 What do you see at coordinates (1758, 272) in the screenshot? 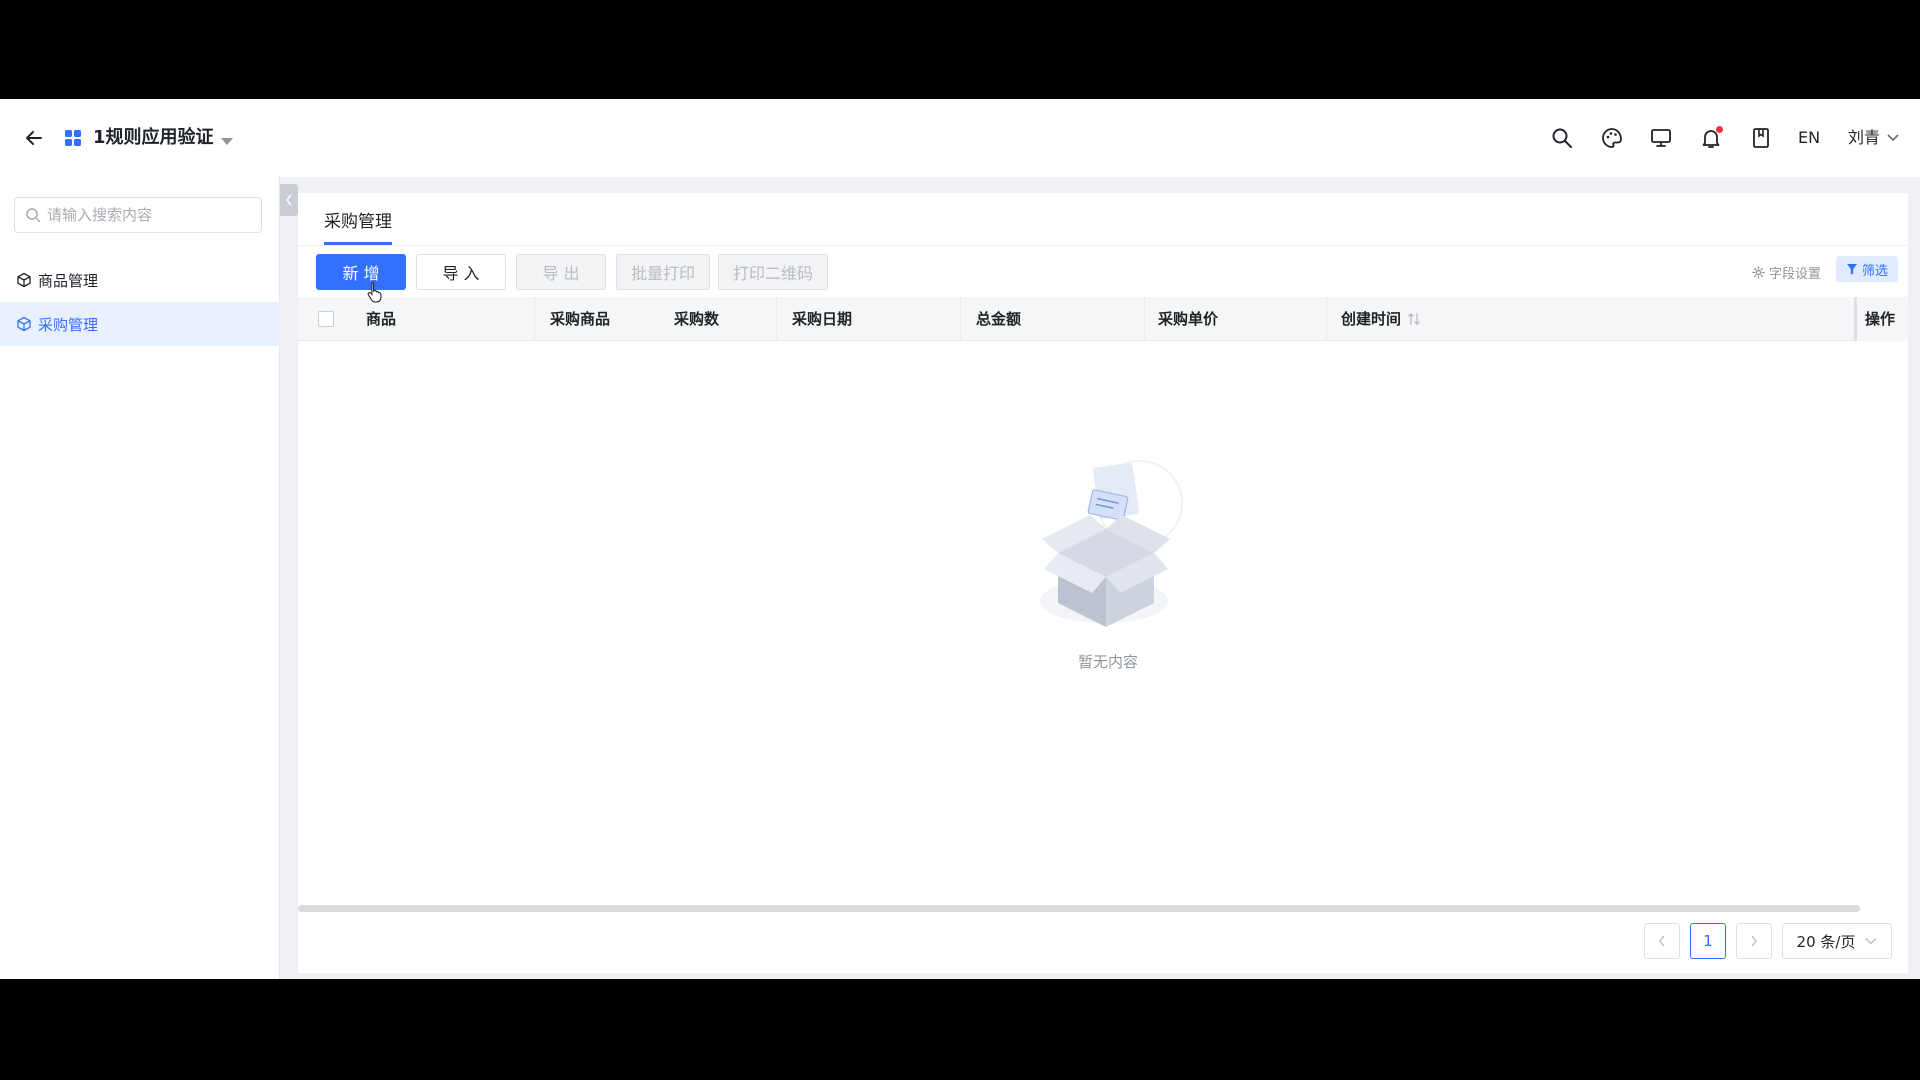
I see `gear-icon` at bounding box center [1758, 272].